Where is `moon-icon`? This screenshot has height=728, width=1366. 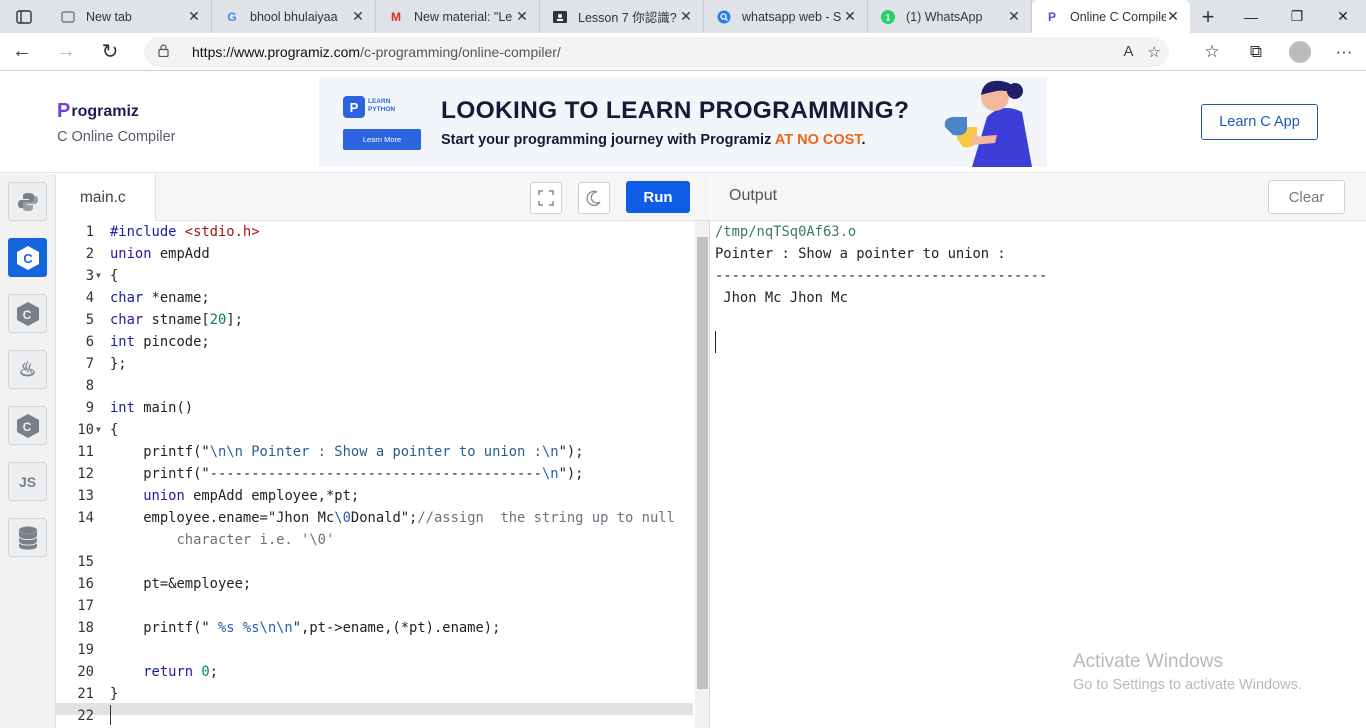
moon-icon is located at coordinates (593, 198).